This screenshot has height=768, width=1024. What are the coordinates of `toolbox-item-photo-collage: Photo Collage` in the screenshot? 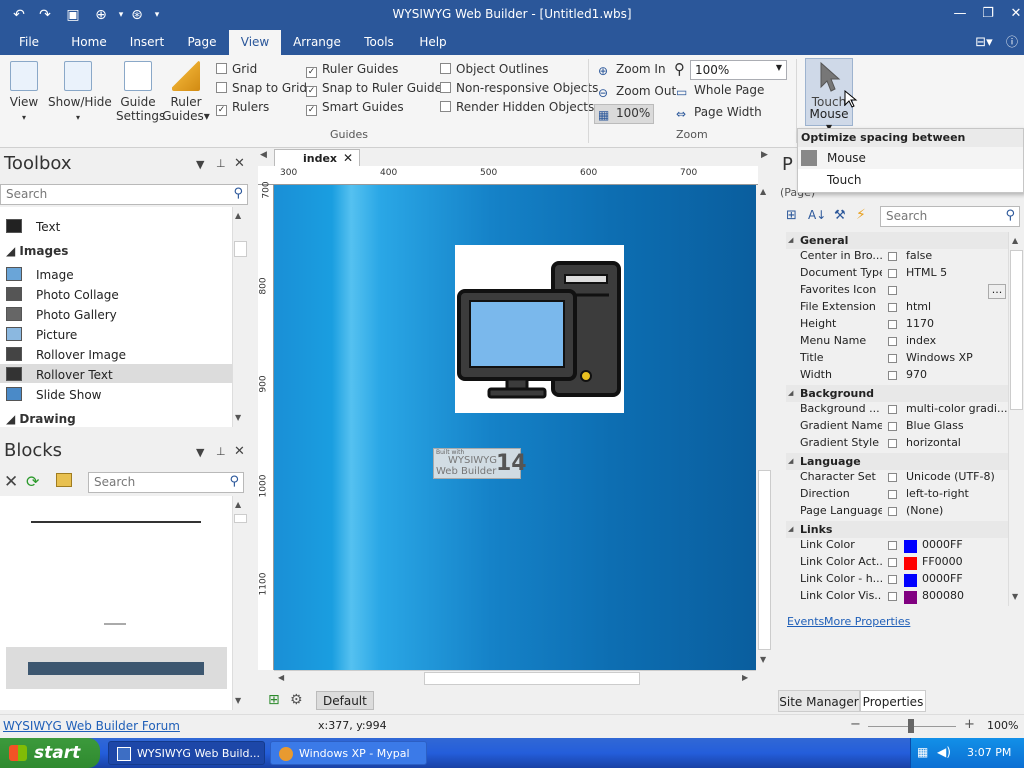 It's located at (62, 294).